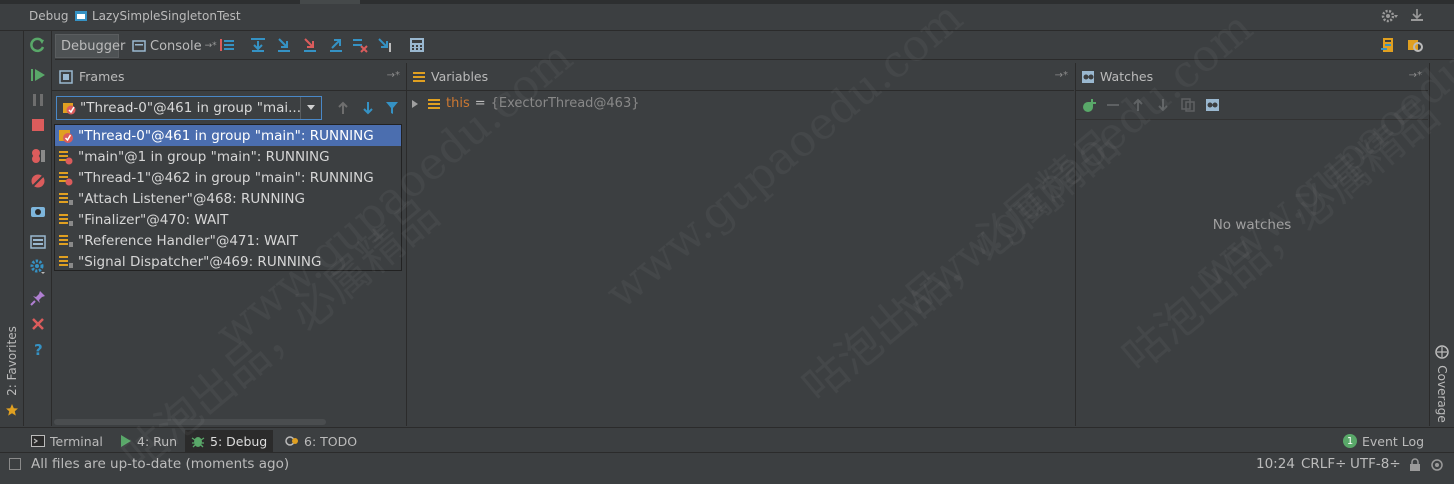 This screenshot has height=484, width=1454. I want to click on thread-breakpoint-icon, so click(69, 108).